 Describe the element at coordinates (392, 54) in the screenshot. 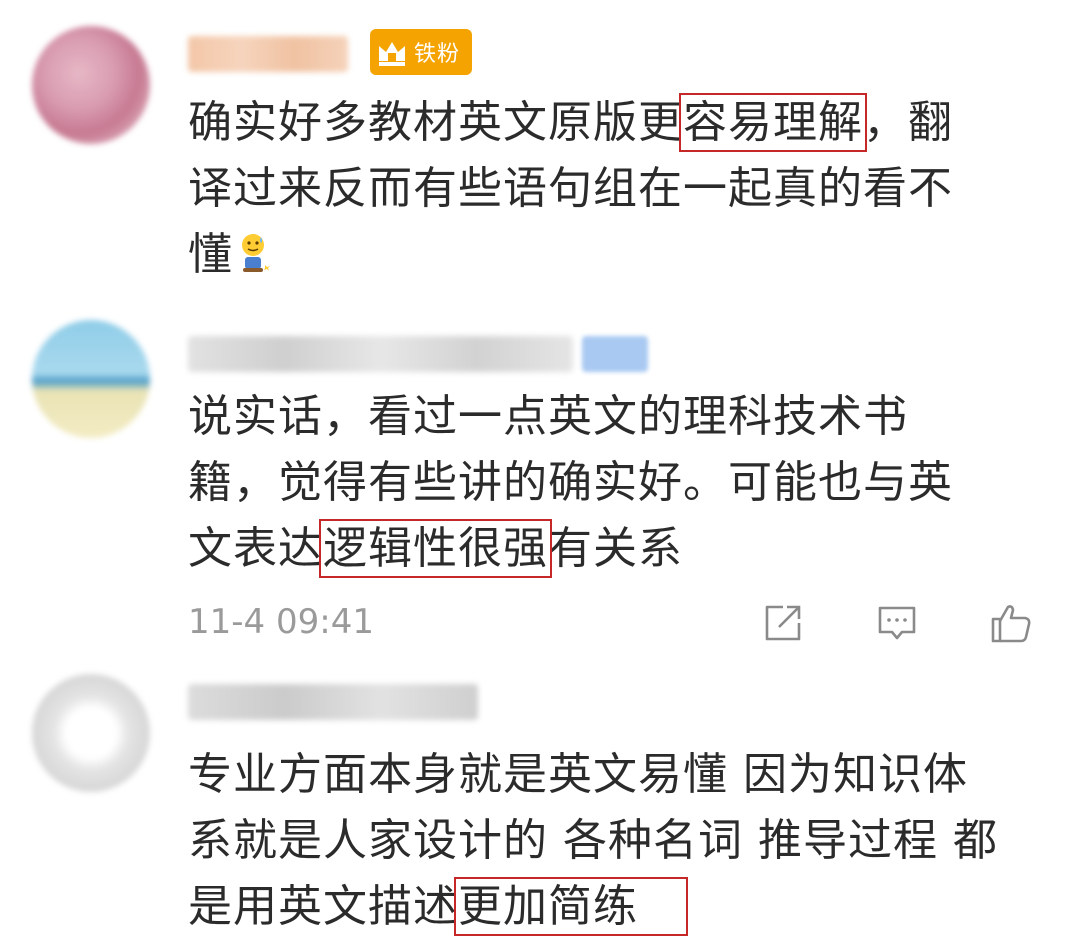

I see `crown-icon` at that location.